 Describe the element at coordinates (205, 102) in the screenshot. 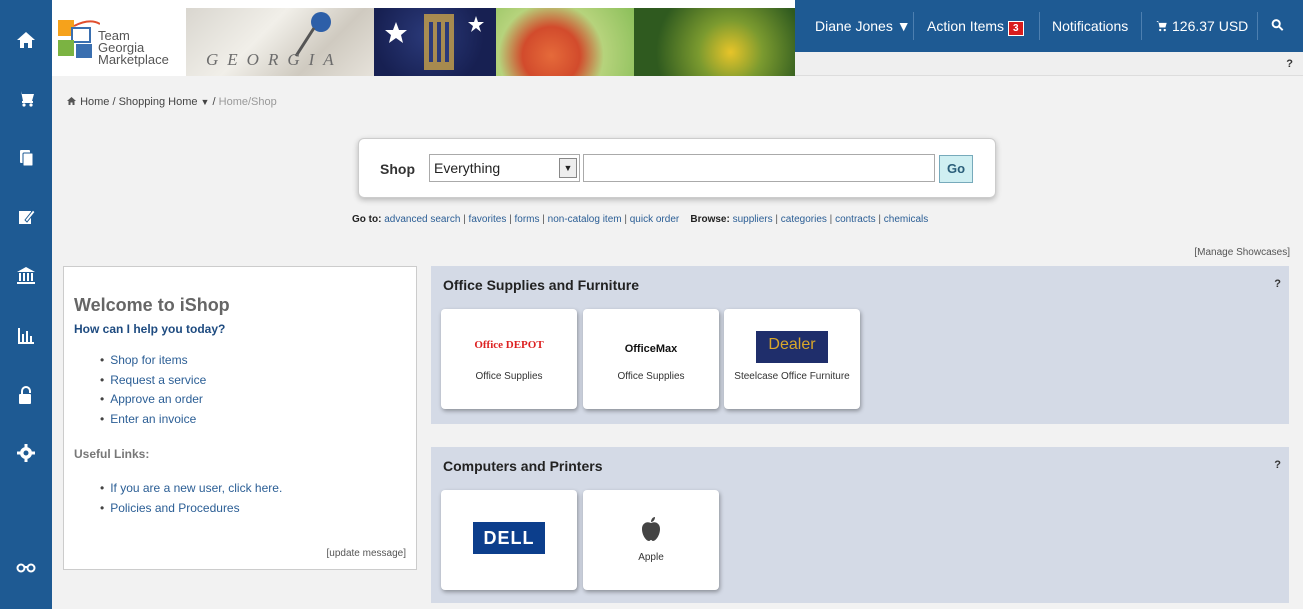

I see `chevron-down-icon: ▼` at that location.